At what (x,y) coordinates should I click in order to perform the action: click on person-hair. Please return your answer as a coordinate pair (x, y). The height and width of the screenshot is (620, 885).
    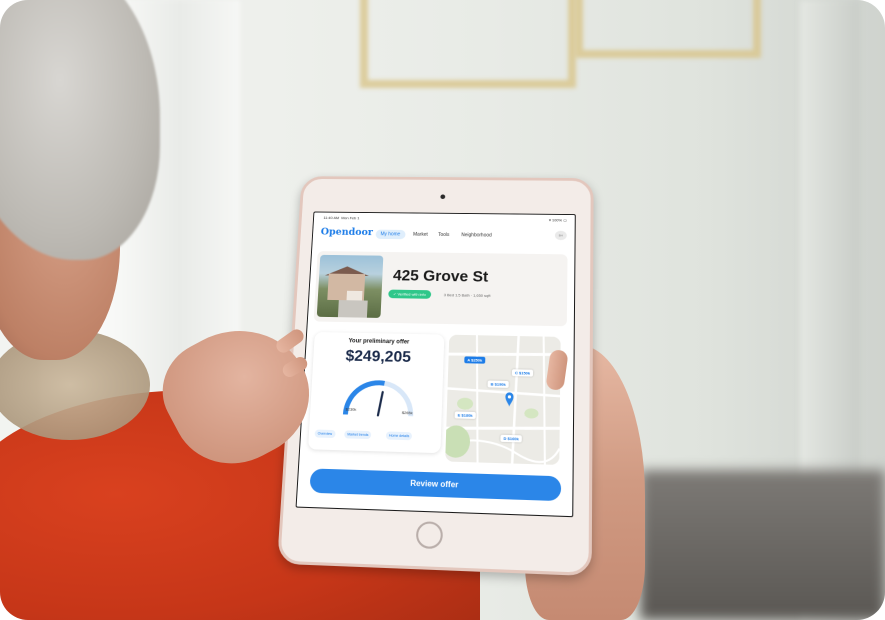
    Looking at the image, I should click on (80, 130).